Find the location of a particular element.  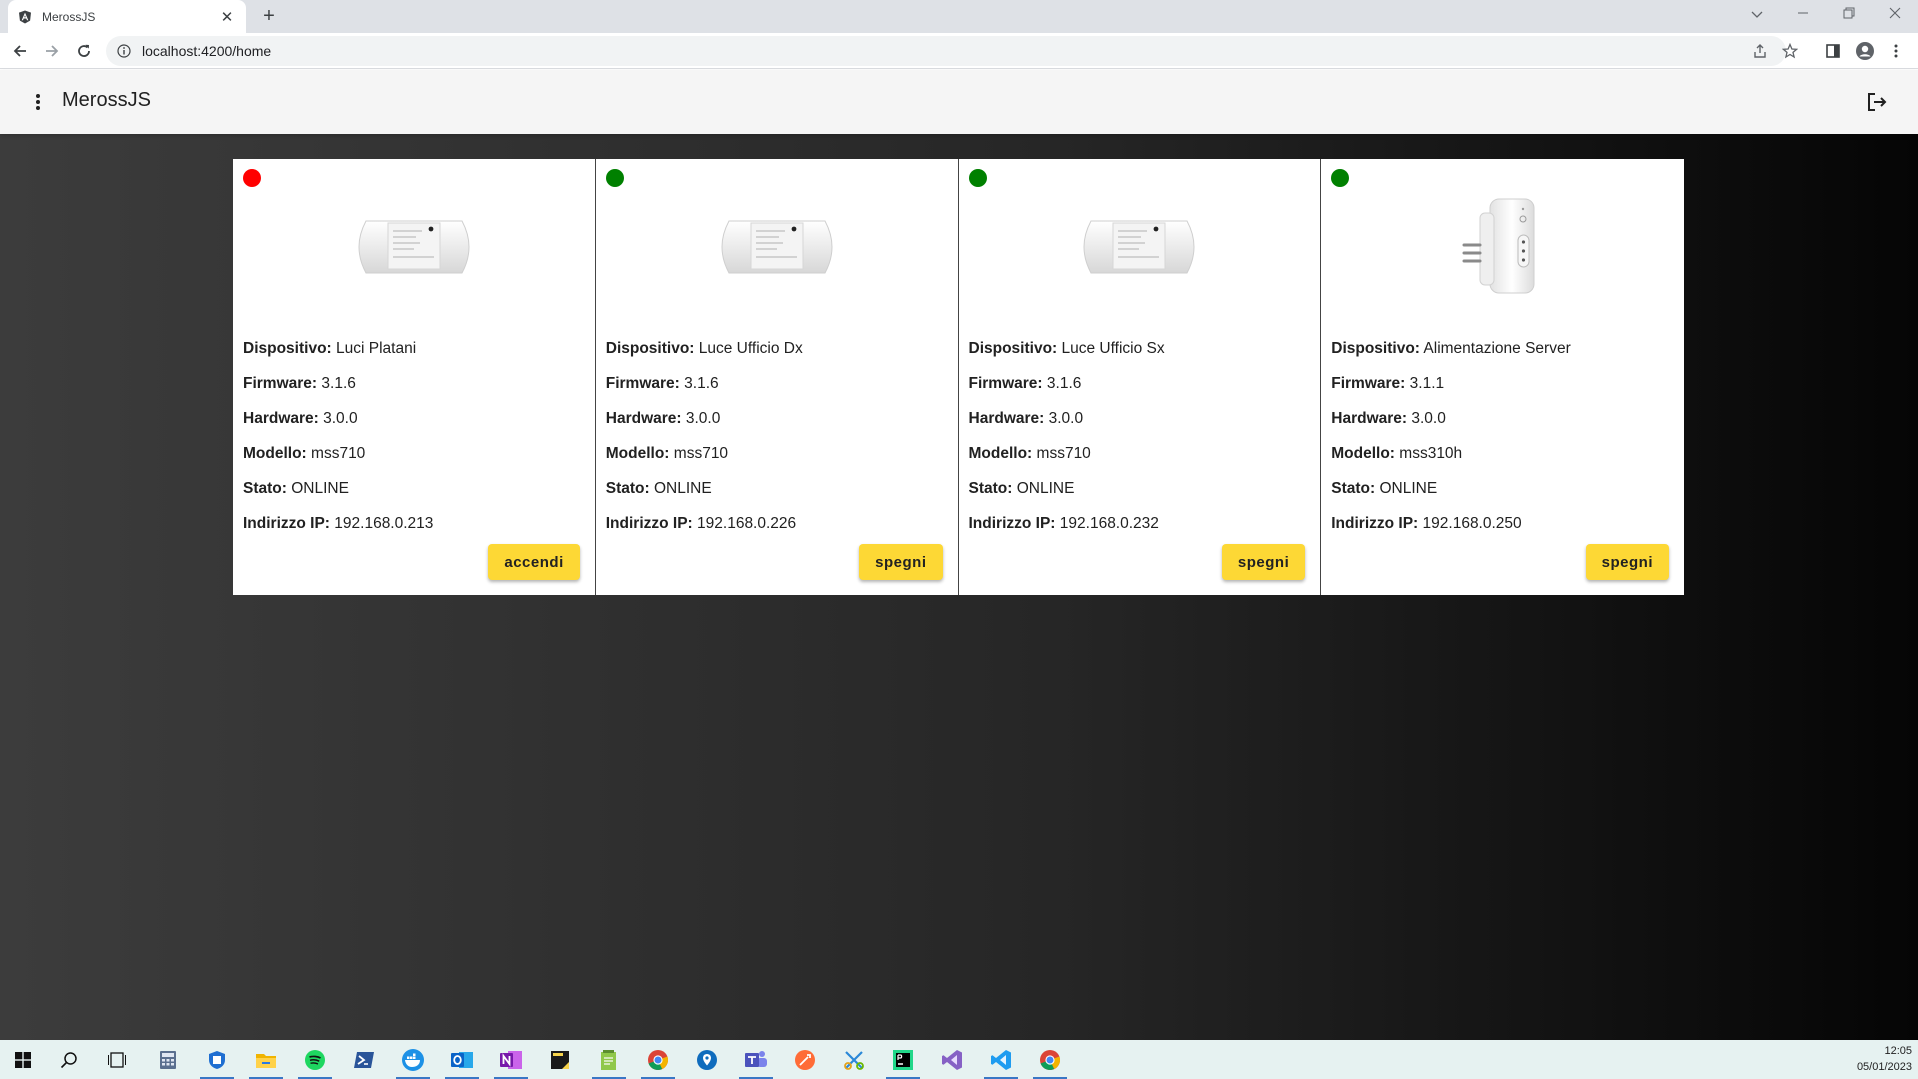

calculator-icon is located at coordinates (168, 1059).